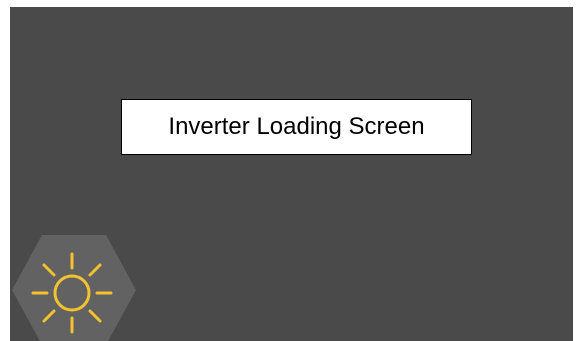 Image resolution: width=584 pixels, height=341 pixels. Describe the element at coordinates (296, 127) in the screenshot. I see `screen-title: Inverter Loading Screen` at that location.